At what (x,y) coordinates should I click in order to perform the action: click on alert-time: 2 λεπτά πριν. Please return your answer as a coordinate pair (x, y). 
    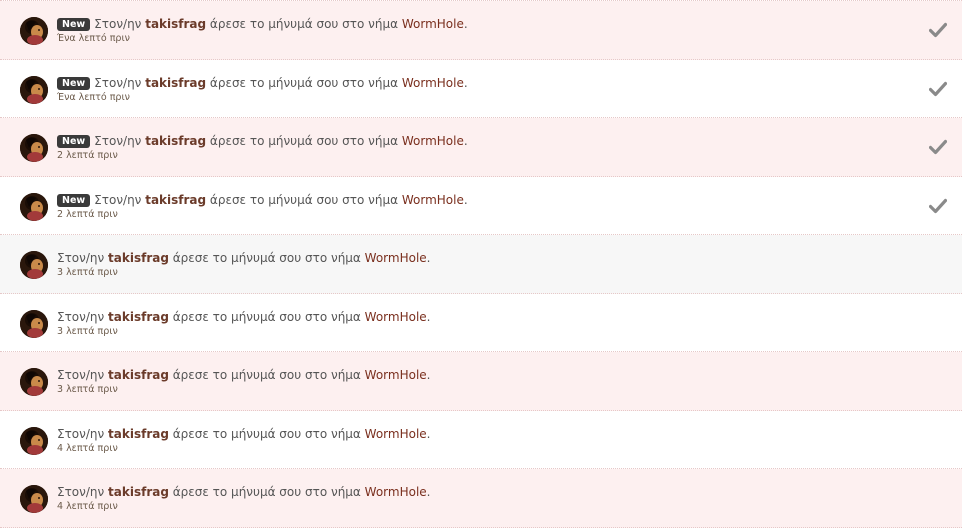
    Looking at the image, I should click on (87, 155).